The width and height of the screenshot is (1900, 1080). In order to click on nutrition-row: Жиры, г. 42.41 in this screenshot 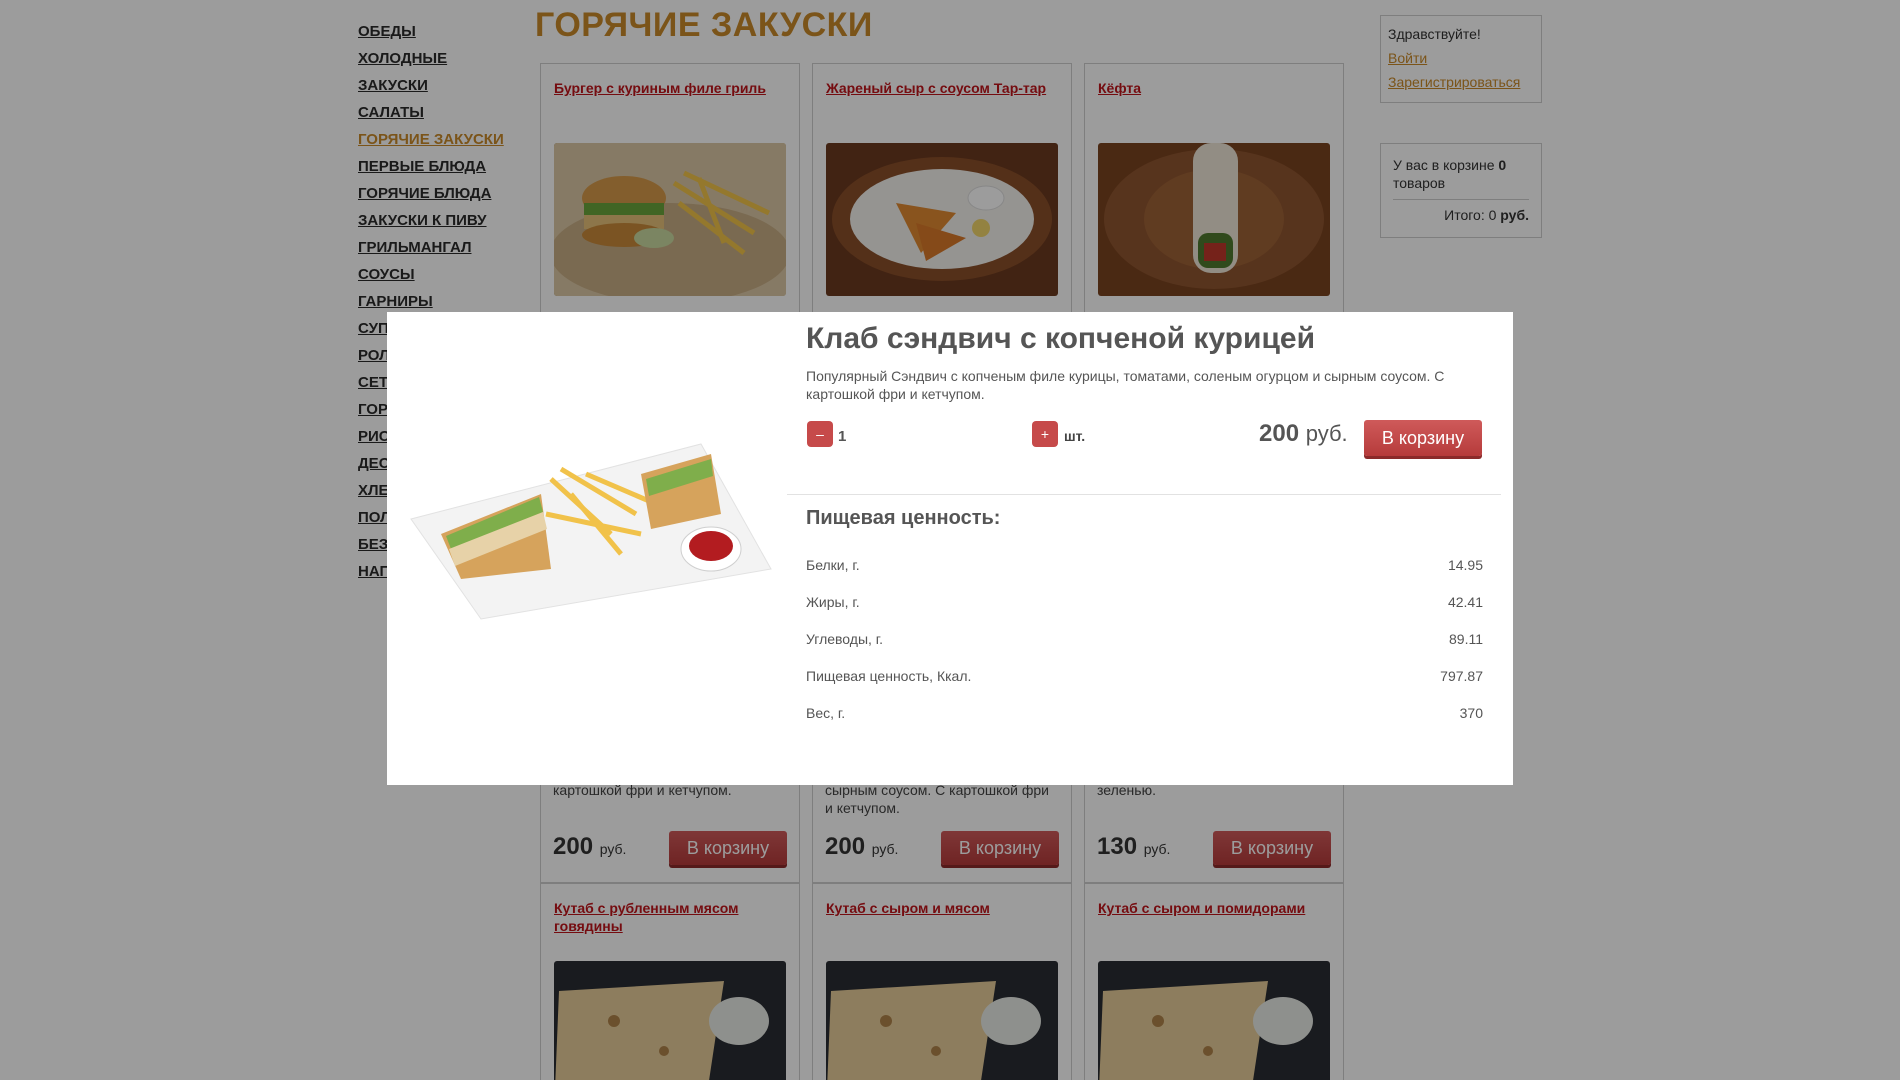, I will do `click(1144, 602)`.